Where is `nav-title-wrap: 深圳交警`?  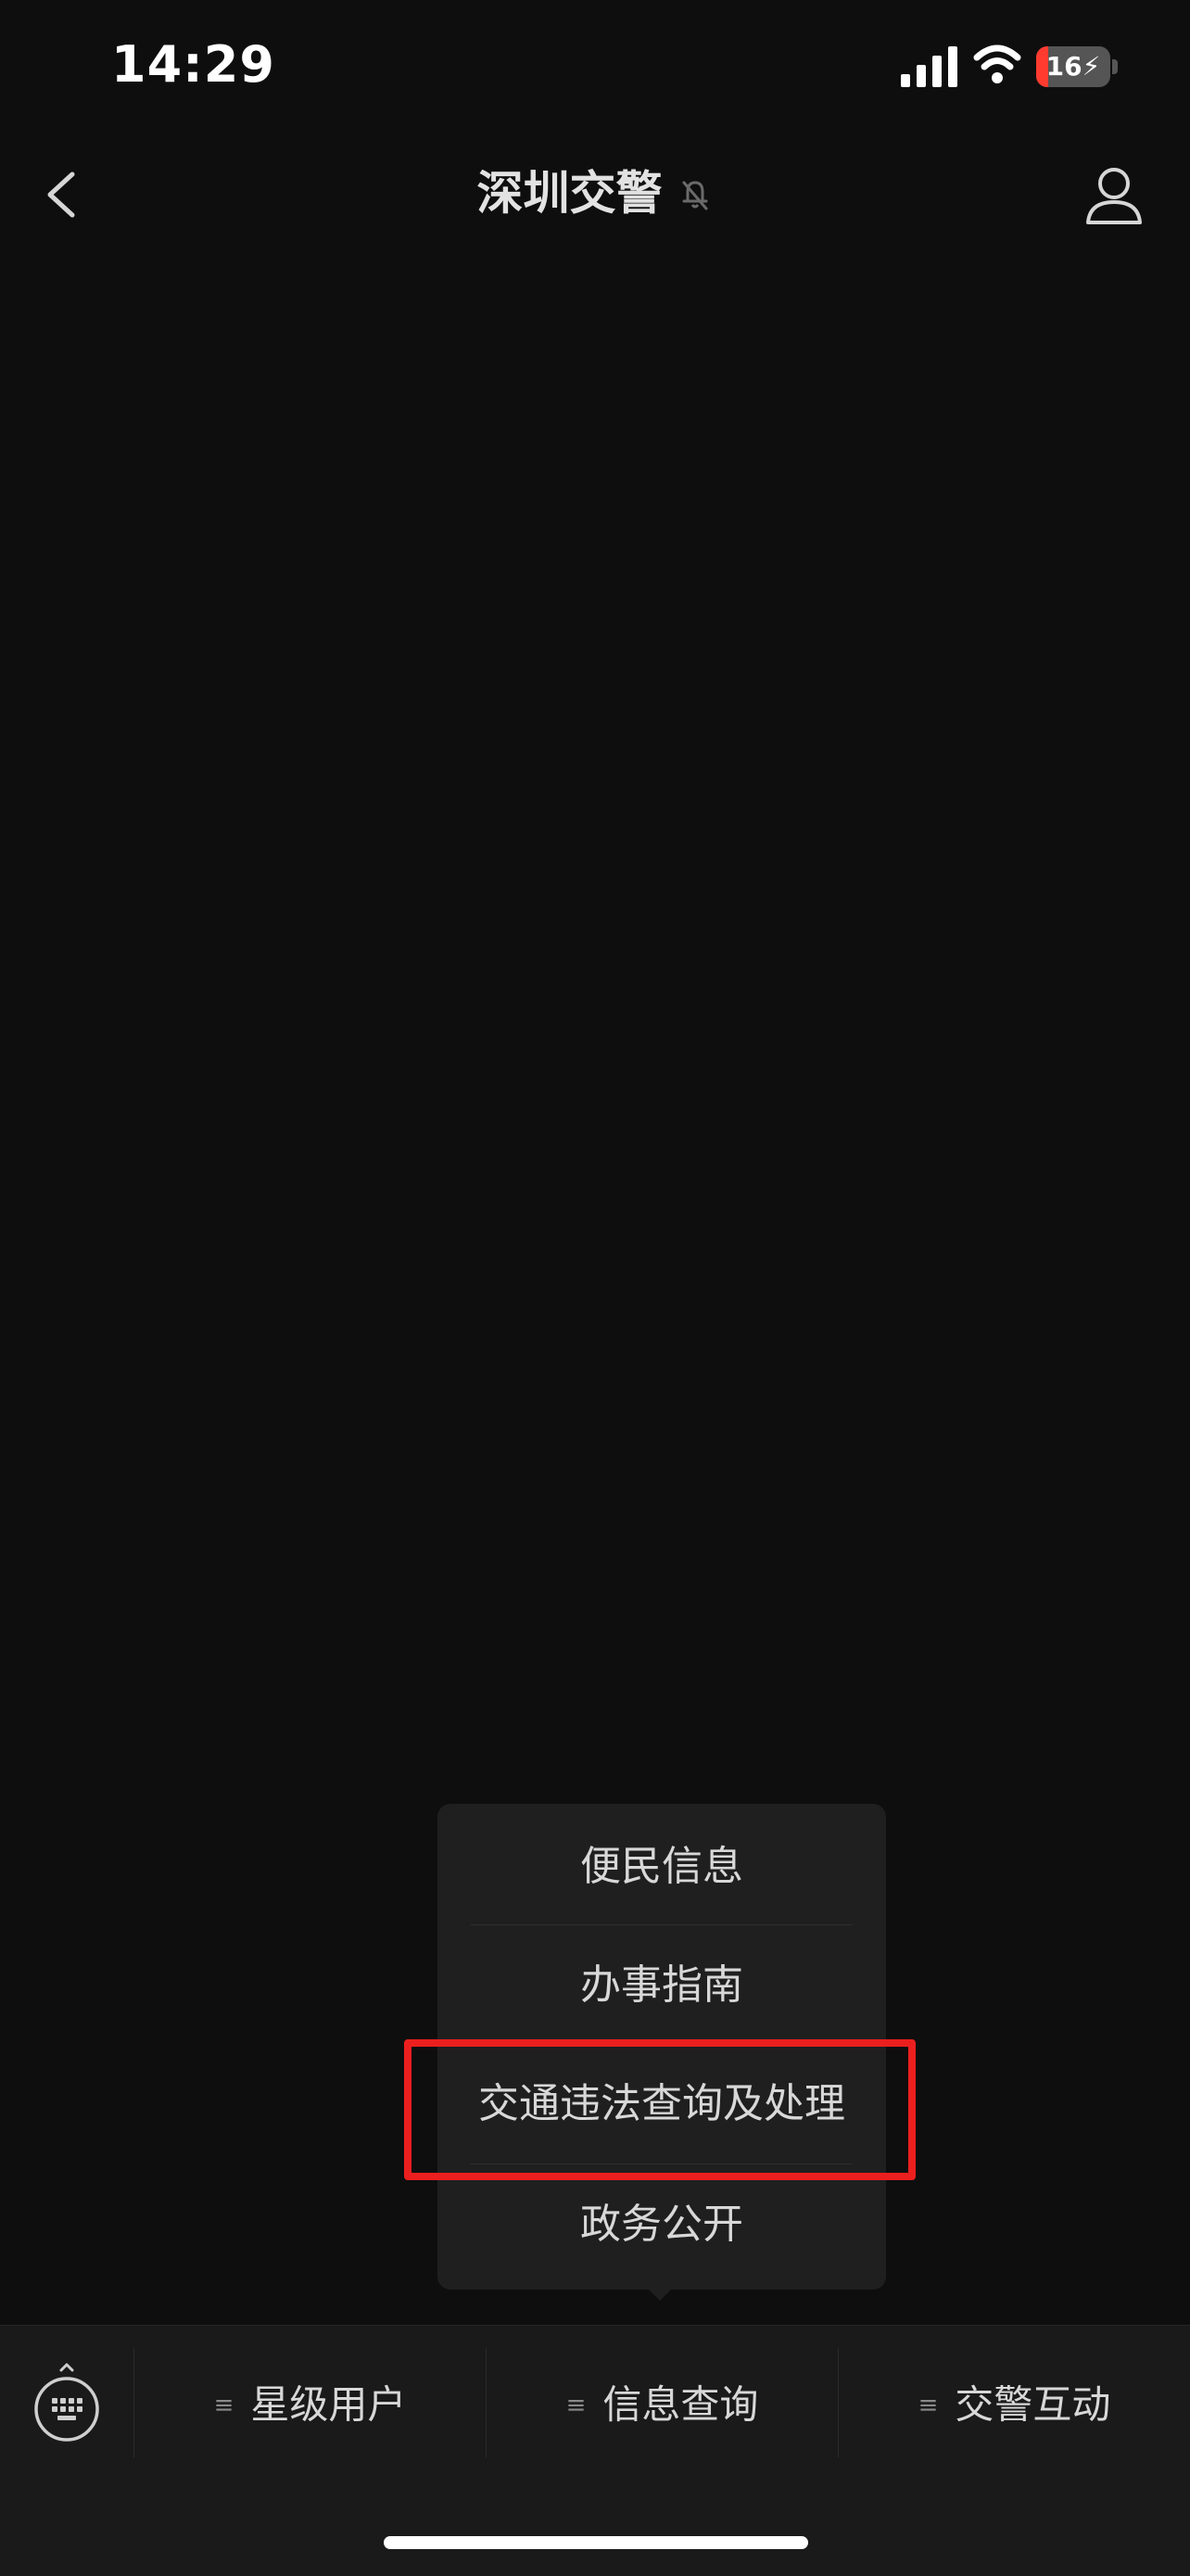
nav-title-wrap: 深圳交警 is located at coordinates (595, 193).